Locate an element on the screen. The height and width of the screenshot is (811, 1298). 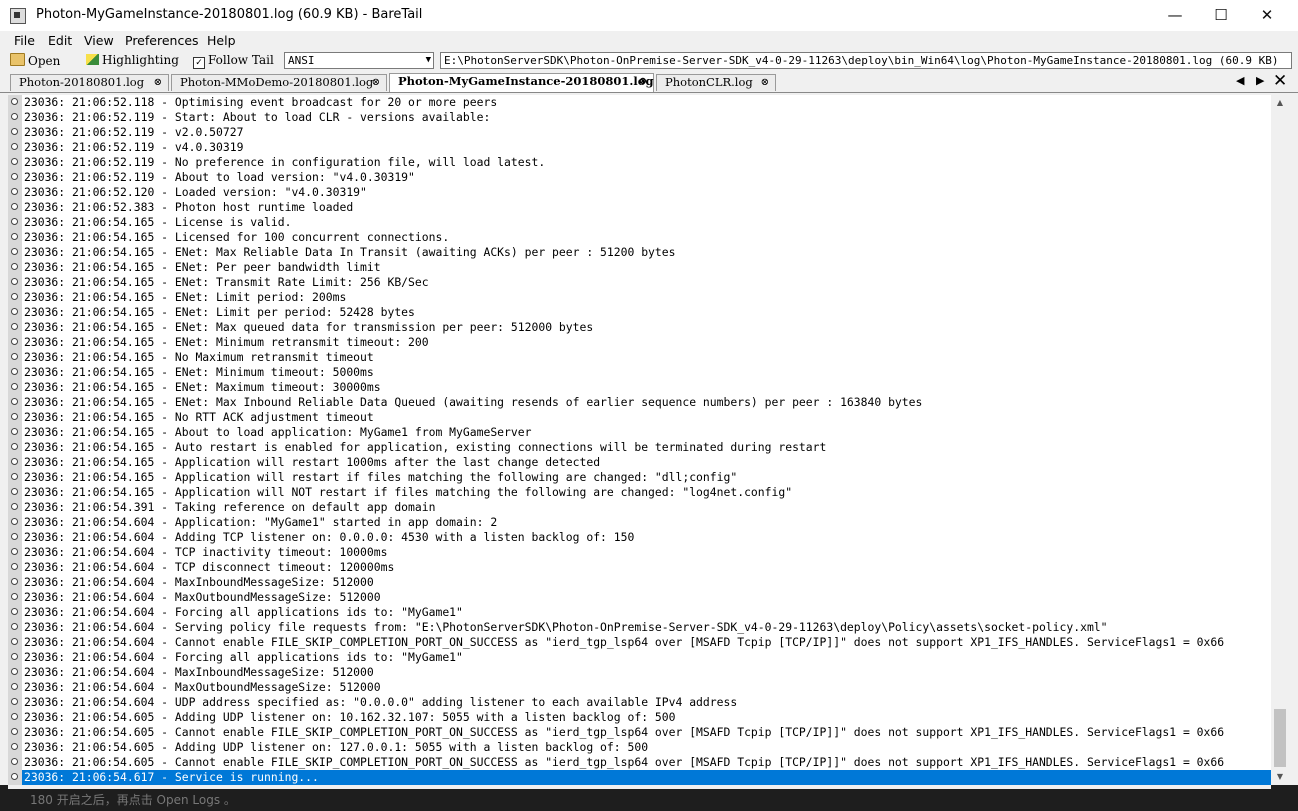
maximize-button: ☐ is located at coordinates (1221, 15).